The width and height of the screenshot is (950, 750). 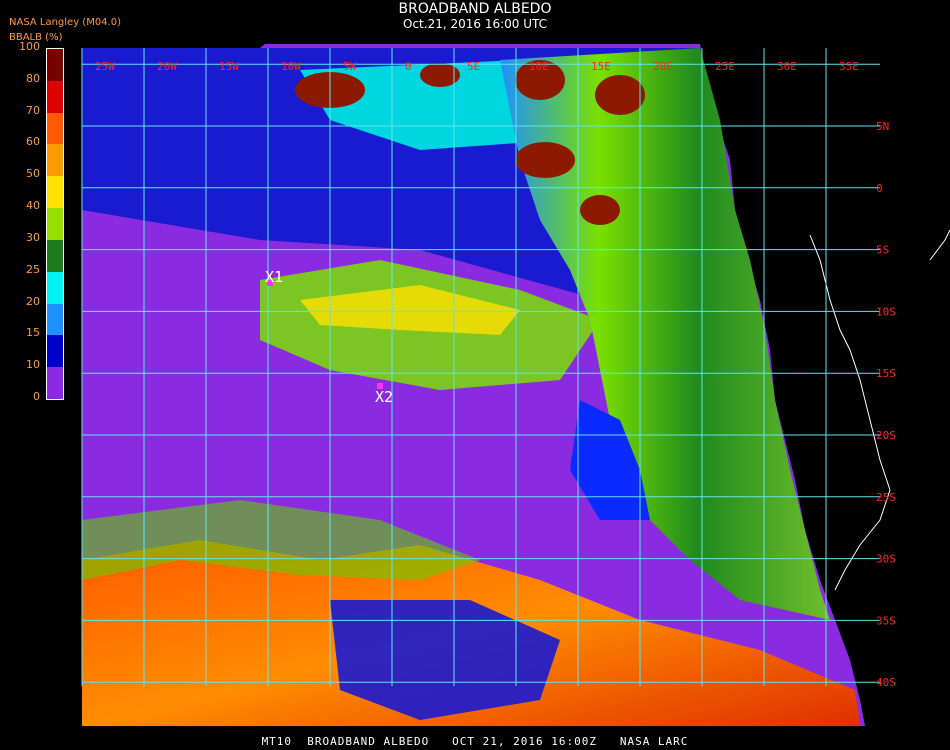 I want to click on longitude-label: 5W, so click(x=350, y=66).